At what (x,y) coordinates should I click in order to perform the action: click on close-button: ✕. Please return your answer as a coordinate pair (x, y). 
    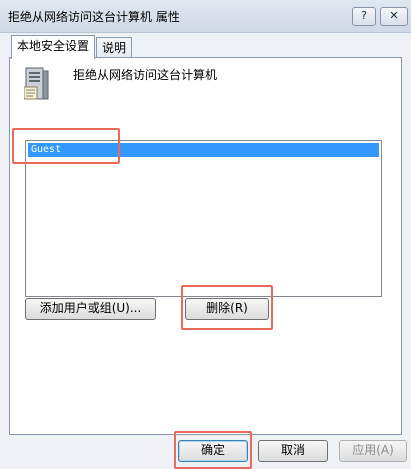
    Looking at the image, I should click on (394, 16).